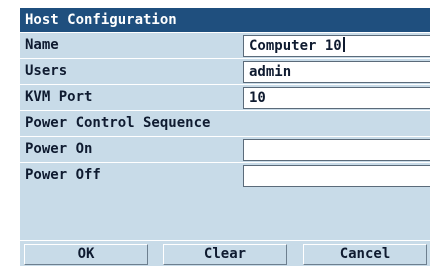 Image resolution: width=447 pixels, height=276 pixels. I want to click on power-on-row: Power On, so click(225, 149).